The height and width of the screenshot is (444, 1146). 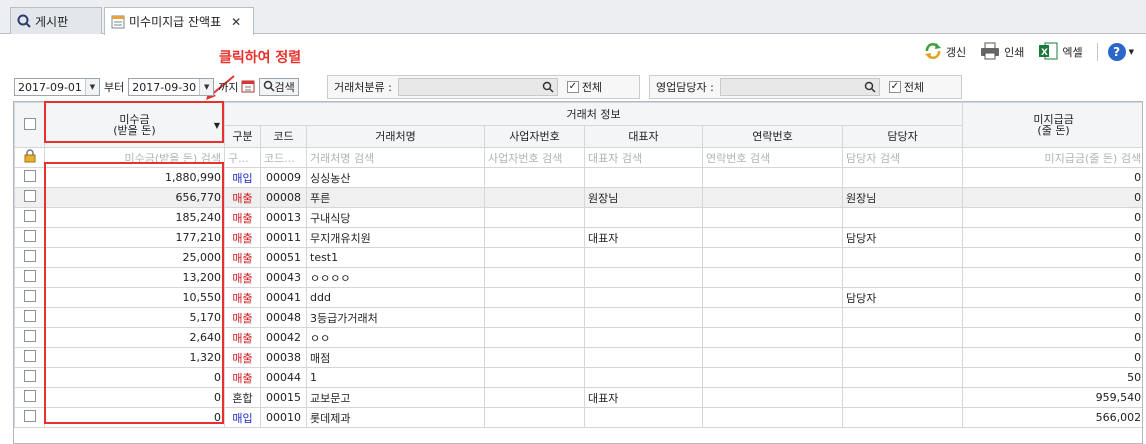 What do you see at coordinates (572, 87) in the screenshot?
I see `client-category-all-checkbox: ✓` at bounding box center [572, 87].